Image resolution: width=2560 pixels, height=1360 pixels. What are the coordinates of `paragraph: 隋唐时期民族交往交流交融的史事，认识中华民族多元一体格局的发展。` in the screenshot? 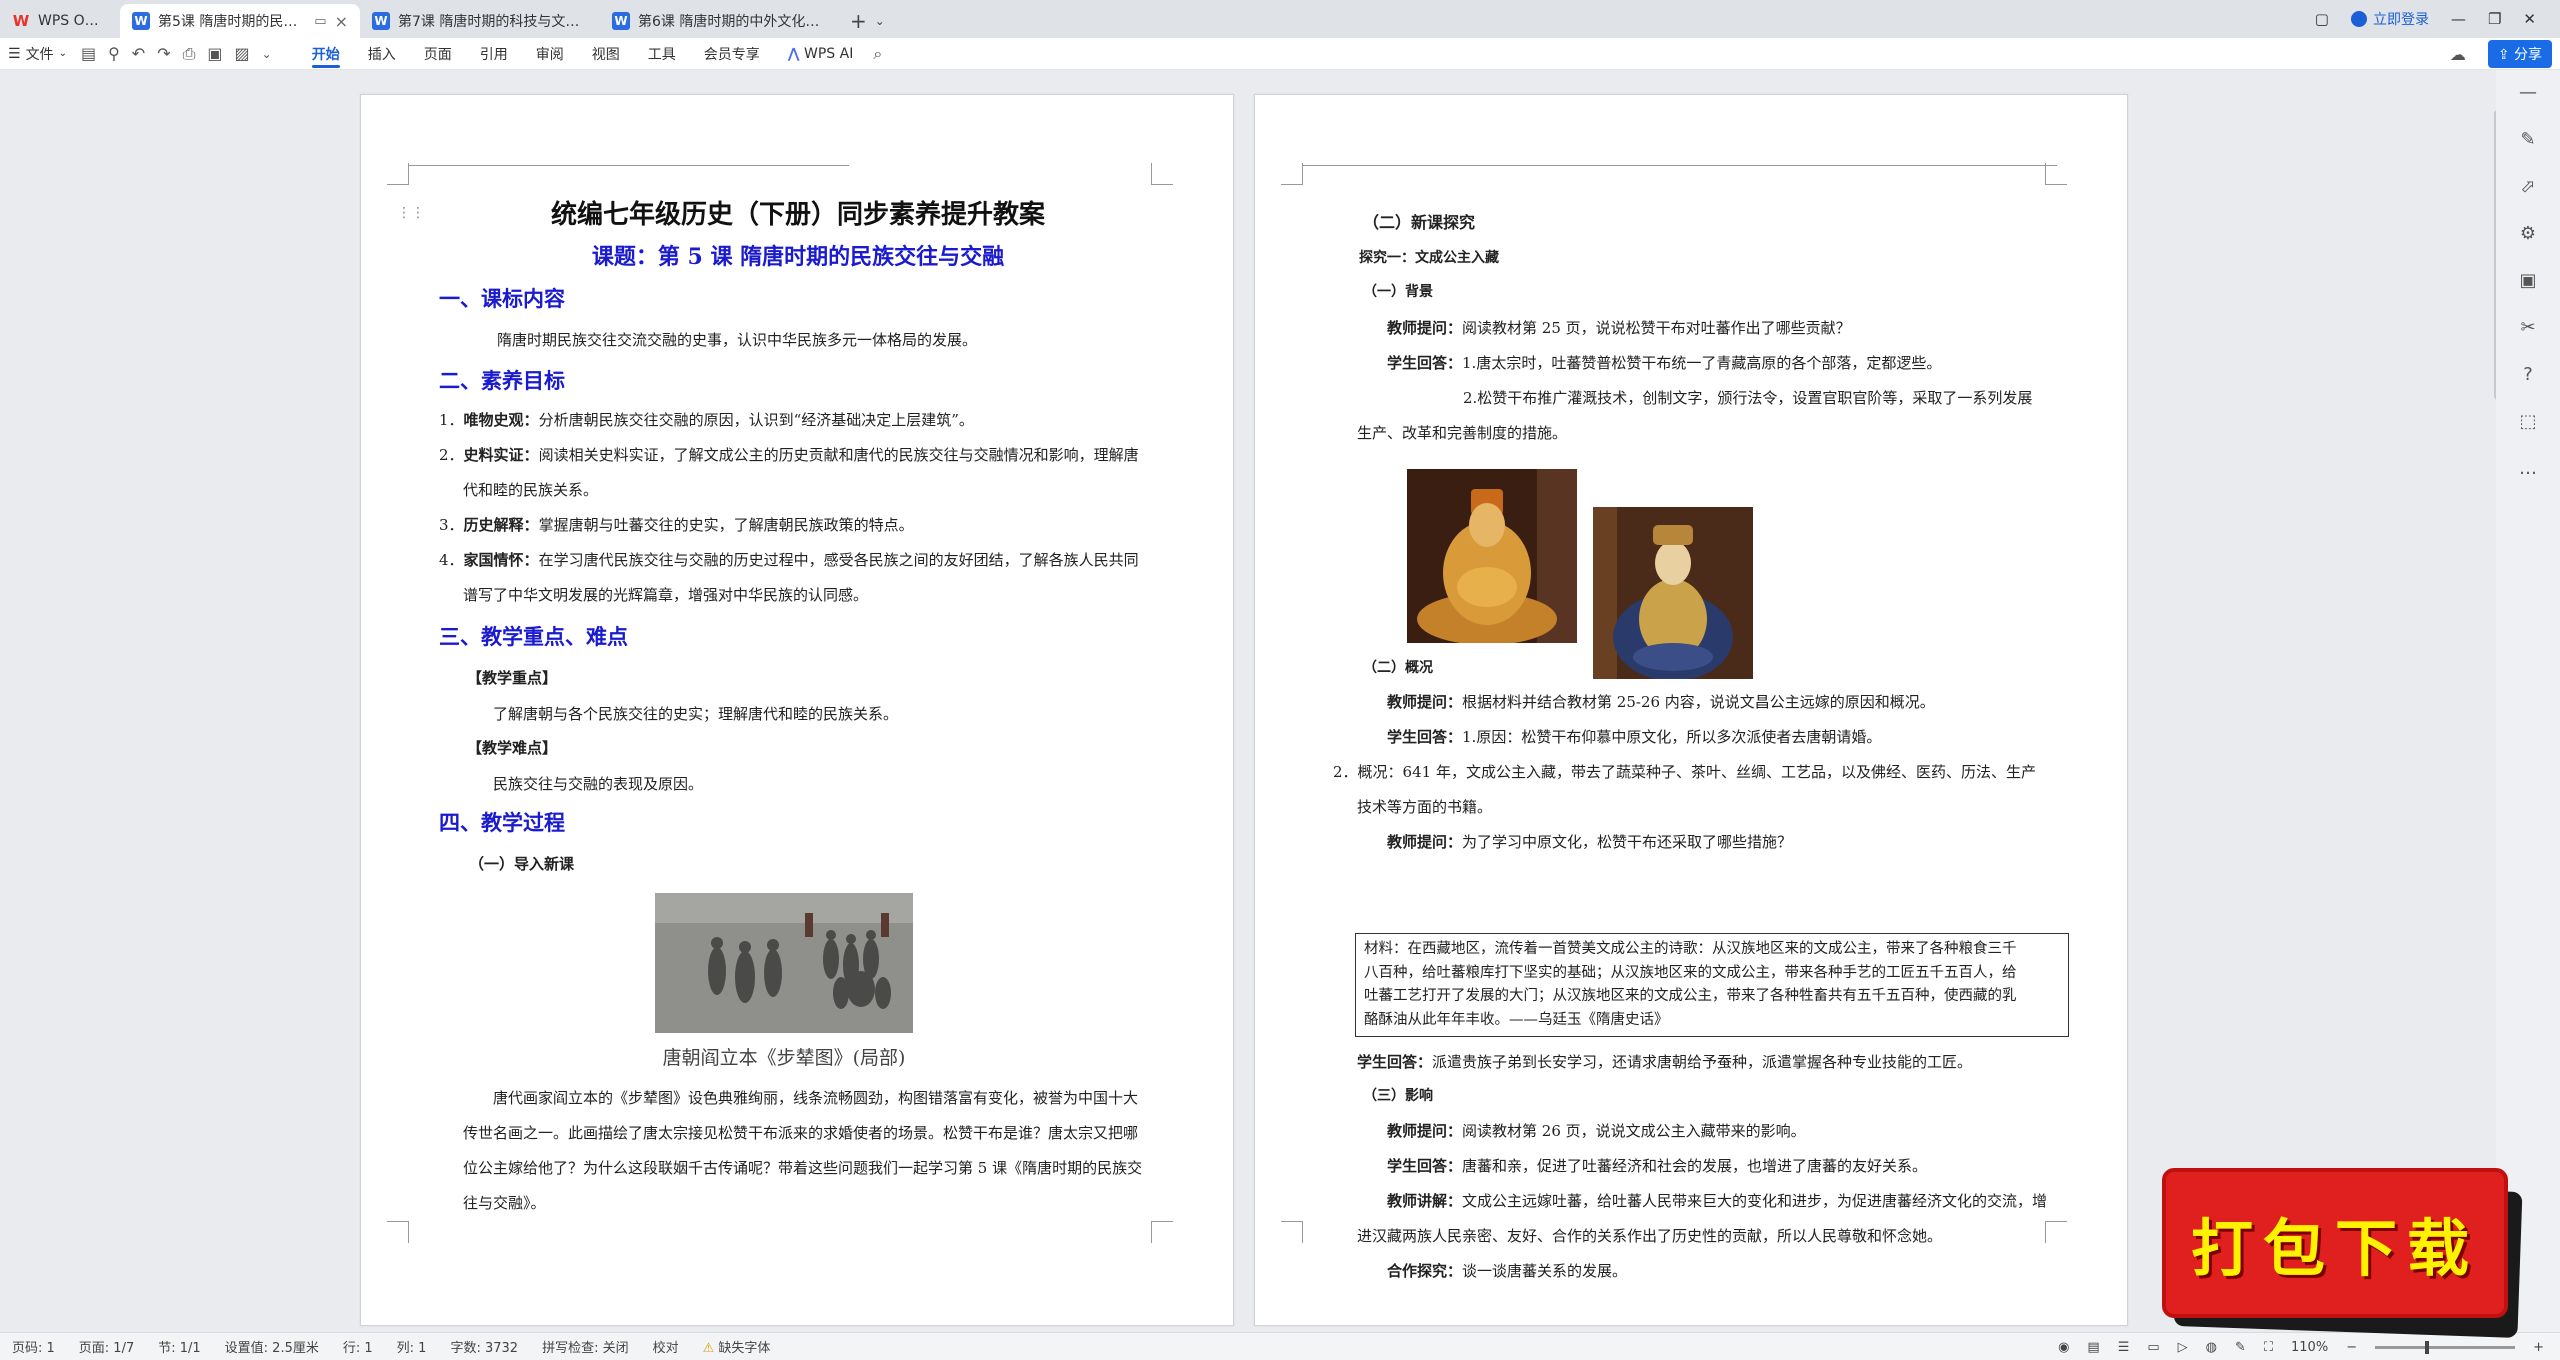 It's located at (737, 340).